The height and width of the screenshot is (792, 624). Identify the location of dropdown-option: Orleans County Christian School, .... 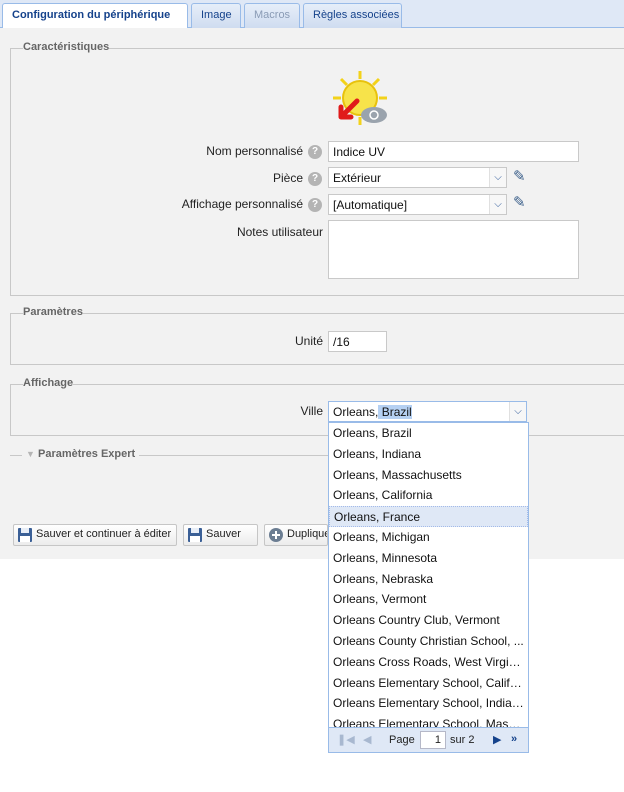
(428, 641).